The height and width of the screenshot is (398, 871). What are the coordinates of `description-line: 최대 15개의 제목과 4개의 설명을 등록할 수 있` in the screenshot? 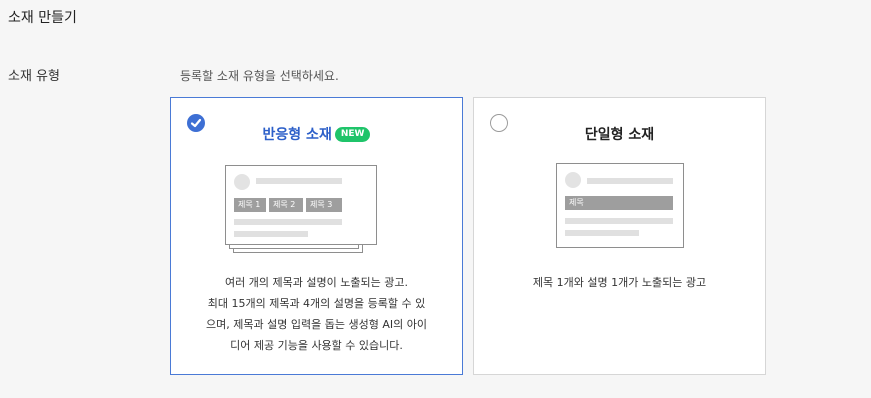 It's located at (316, 303).